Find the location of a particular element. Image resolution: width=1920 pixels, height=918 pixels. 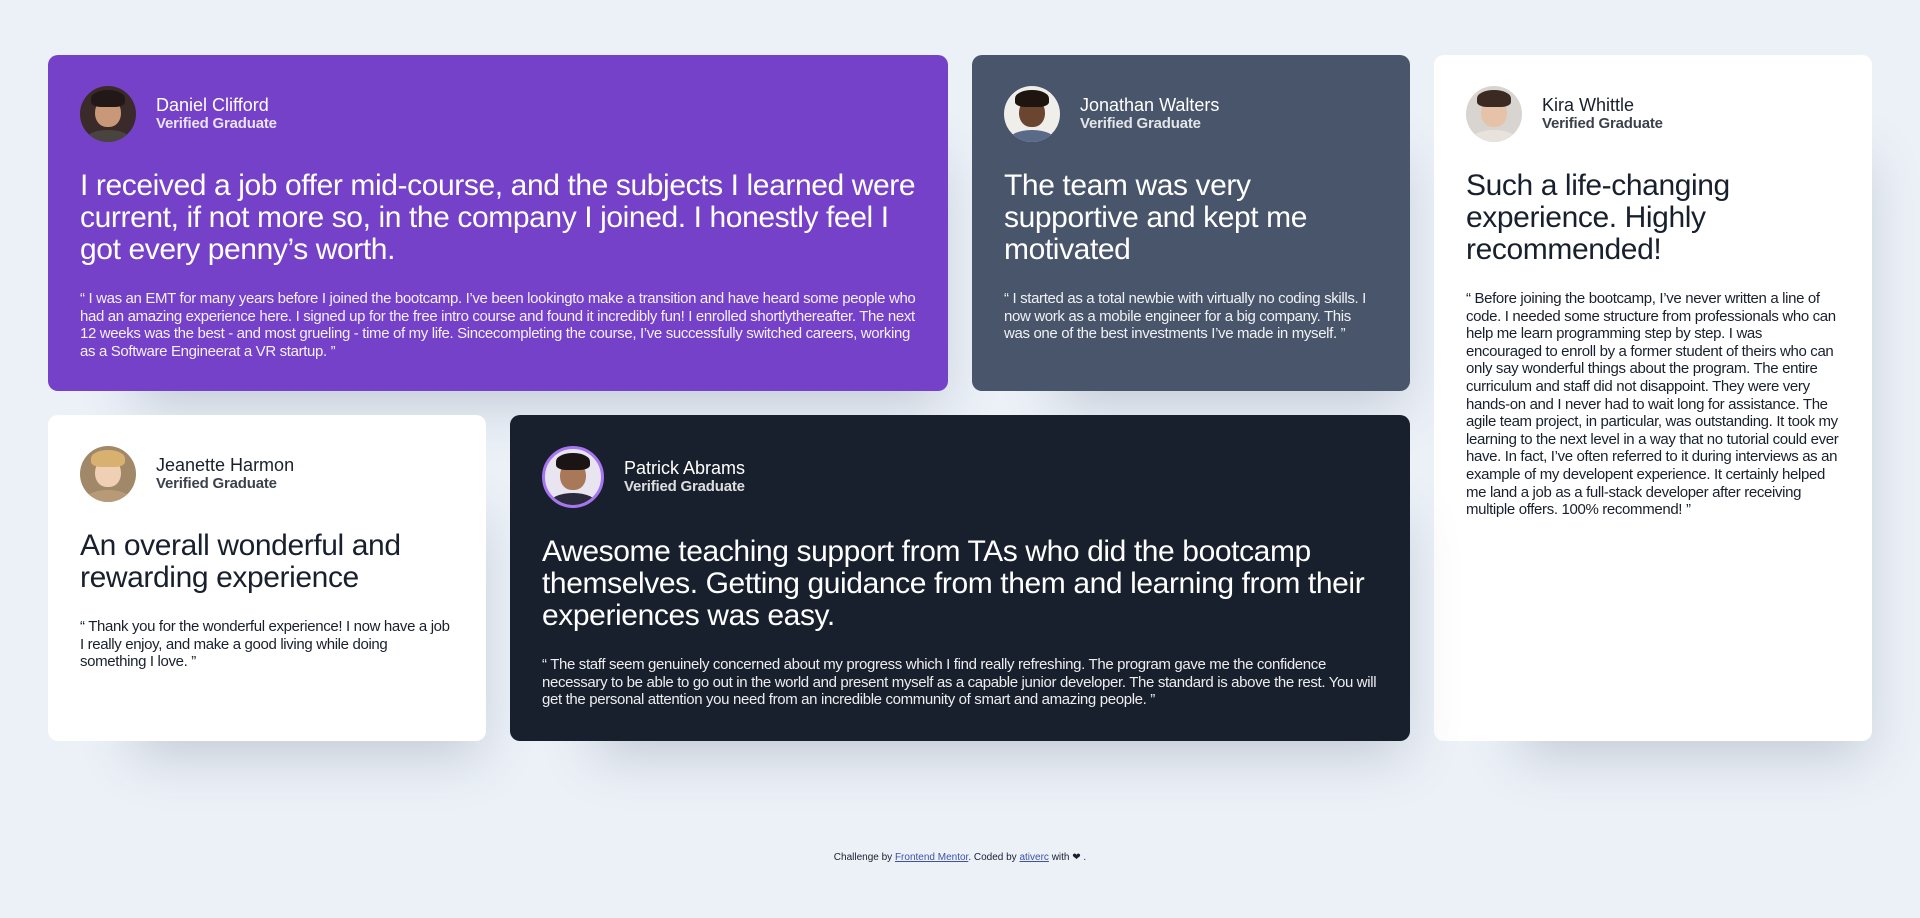

testimonial-header: Jeanette Harmon Verified Graduate is located at coordinates (267, 474).